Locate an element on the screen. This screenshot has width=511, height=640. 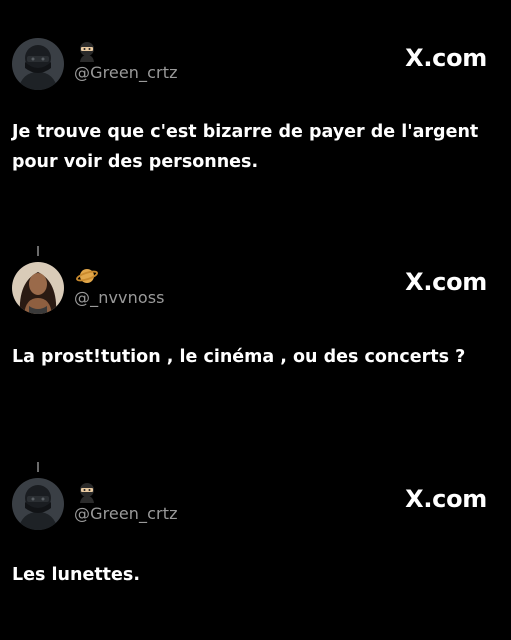
source-label: X.com is located at coordinates (446, 499).